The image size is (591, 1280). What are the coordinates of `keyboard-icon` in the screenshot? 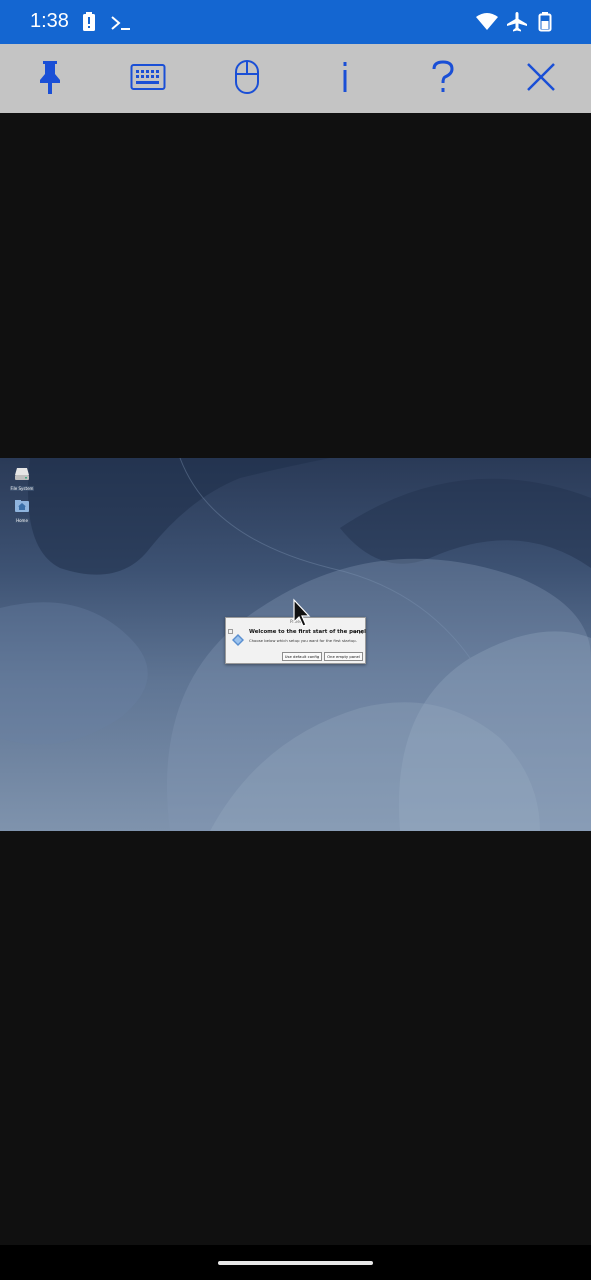 It's located at (148, 79).